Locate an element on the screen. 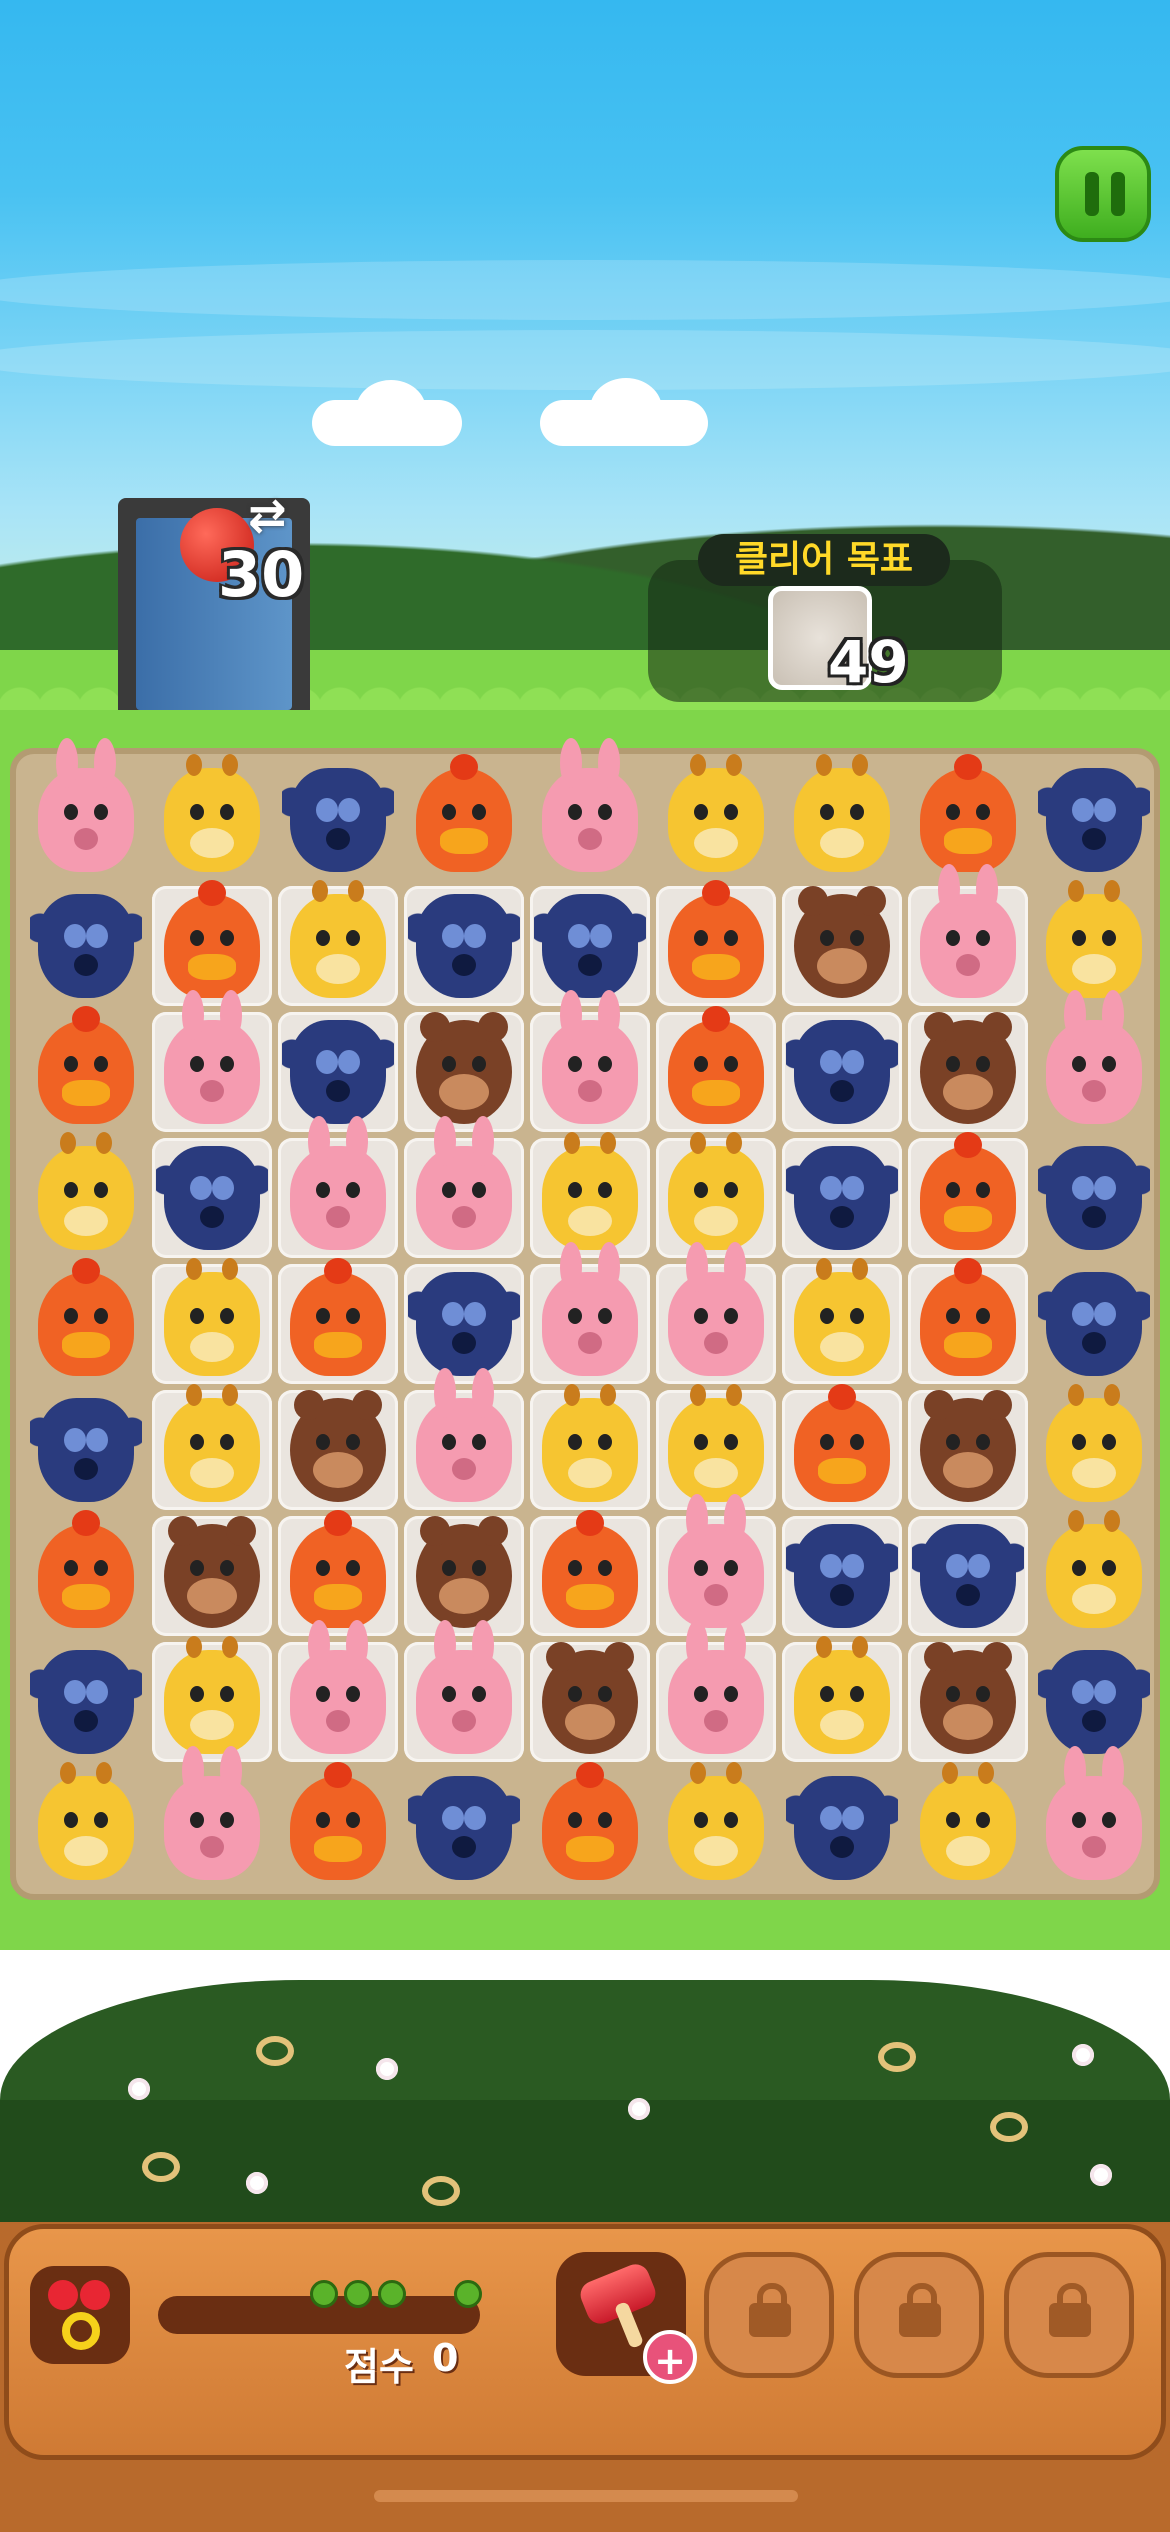  pause-button is located at coordinates (1103, 194).